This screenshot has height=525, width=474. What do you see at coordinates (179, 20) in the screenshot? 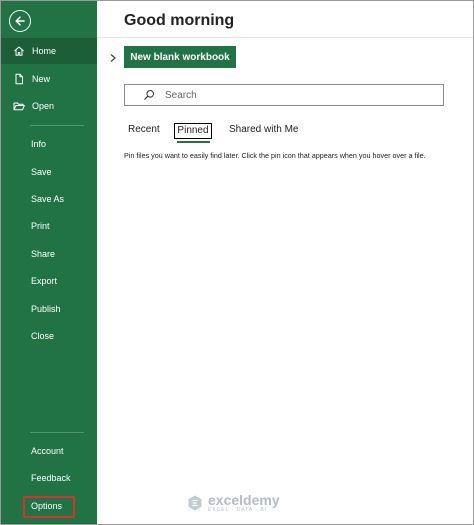
I see `page-title: Good morning` at bounding box center [179, 20].